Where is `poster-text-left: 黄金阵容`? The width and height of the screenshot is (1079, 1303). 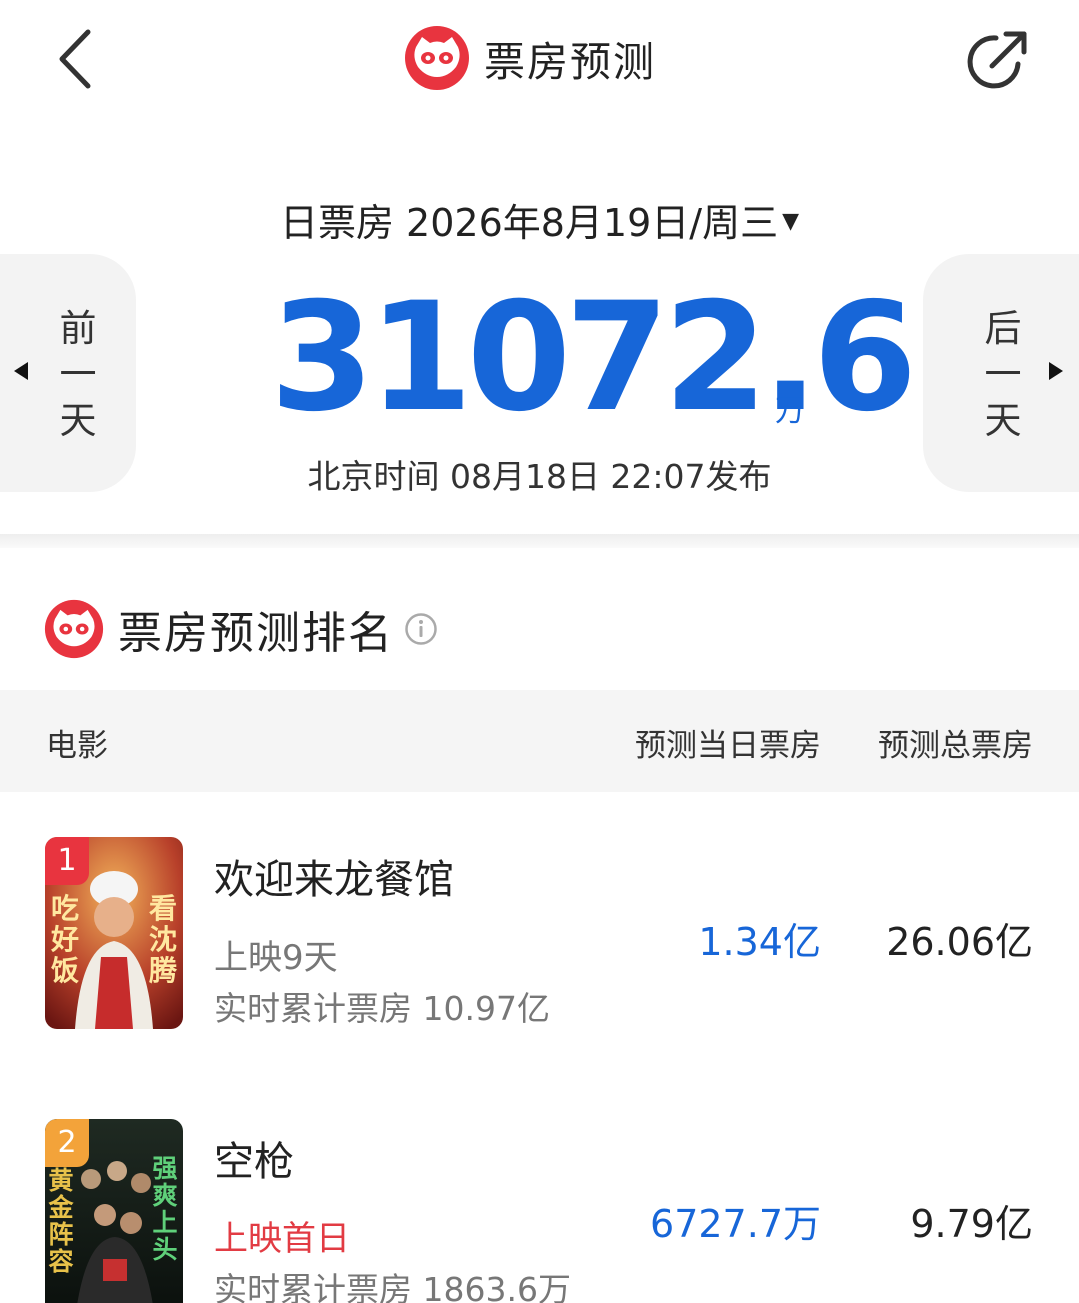
poster-text-left: 黄金阵容 is located at coordinates (61, 1221).